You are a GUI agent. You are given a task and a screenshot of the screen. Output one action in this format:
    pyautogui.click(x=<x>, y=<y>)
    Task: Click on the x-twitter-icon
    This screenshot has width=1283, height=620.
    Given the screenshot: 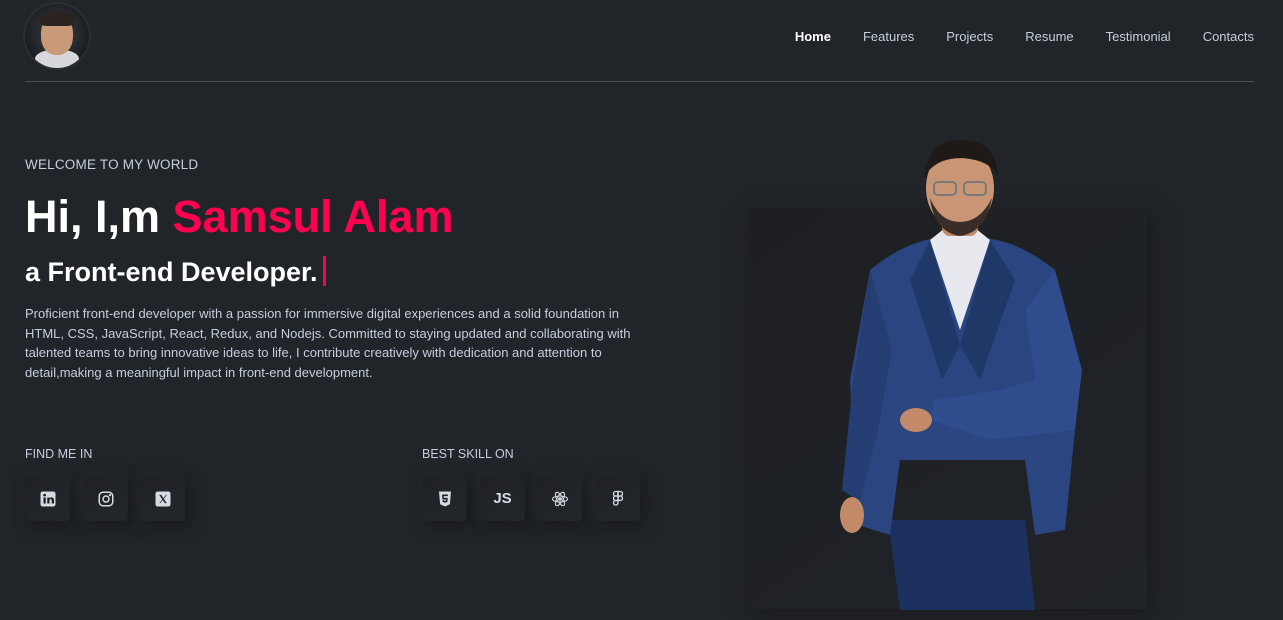 What is the action you would take?
    pyautogui.click(x=162, y=498)
    